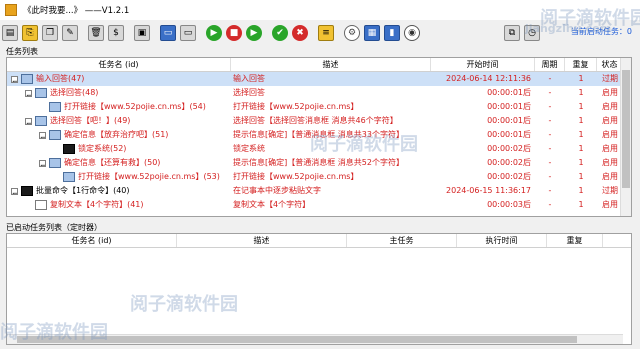 The height and width of the screenshot is (349, 640). What do you see at coordinates (30, 33) in the screenshot?
I see `paste-task-icon: ⎘` at bounding box center [30, 33].